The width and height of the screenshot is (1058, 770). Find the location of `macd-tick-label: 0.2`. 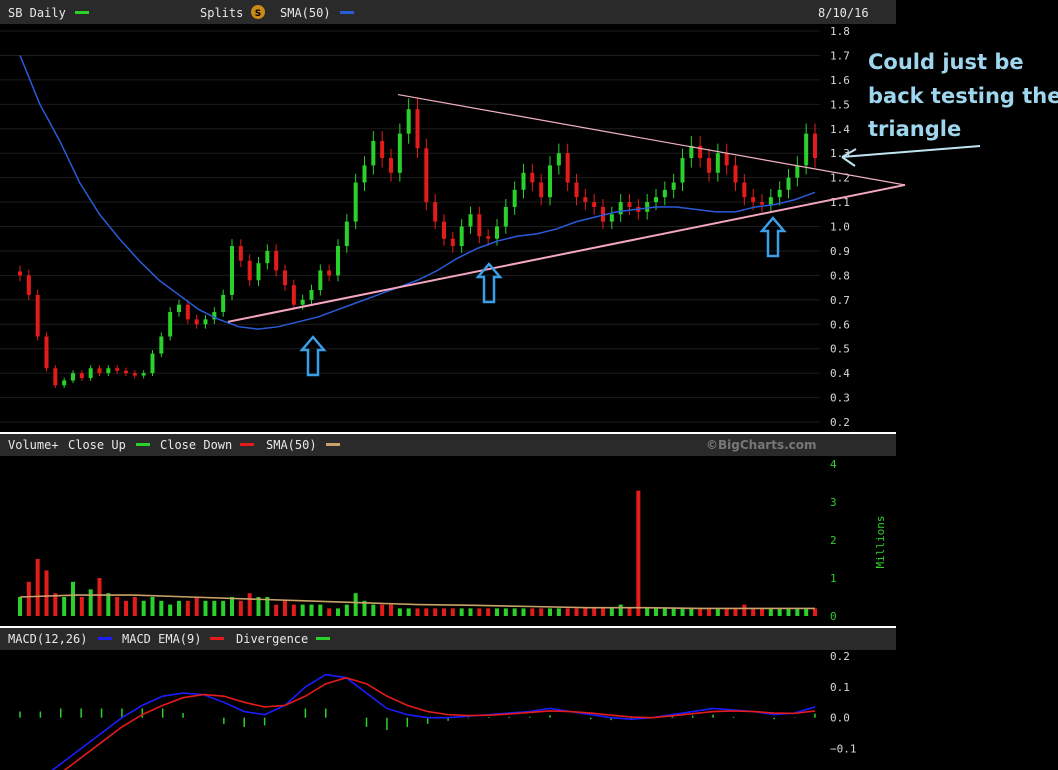

macd-tick-label: 0.2 is located at coordinates (840, 656).